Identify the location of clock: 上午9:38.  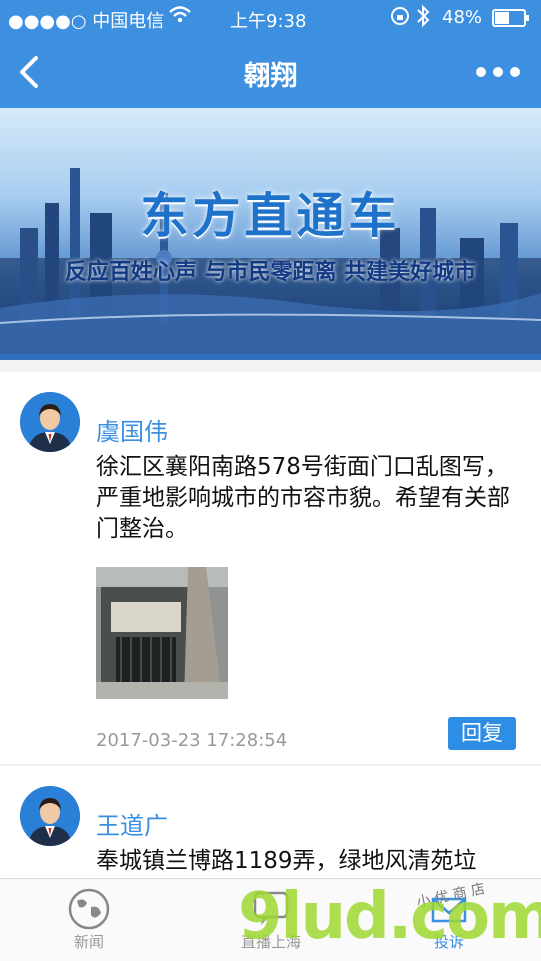
(268, 21).